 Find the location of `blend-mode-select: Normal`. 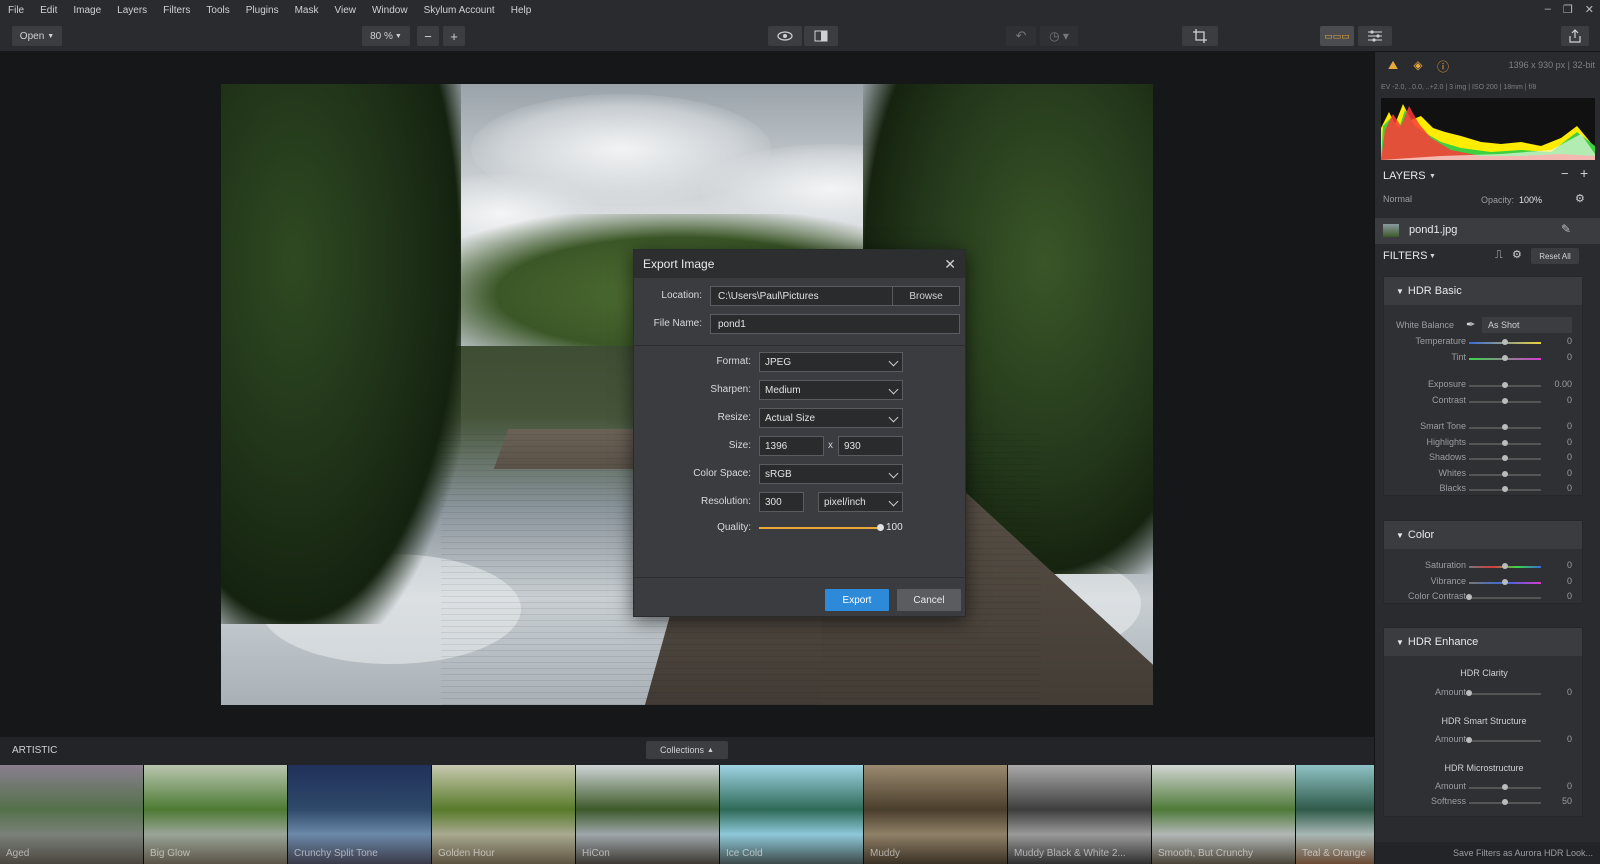

blend-mode-select: Normal is located at coordinates (1397, 199).